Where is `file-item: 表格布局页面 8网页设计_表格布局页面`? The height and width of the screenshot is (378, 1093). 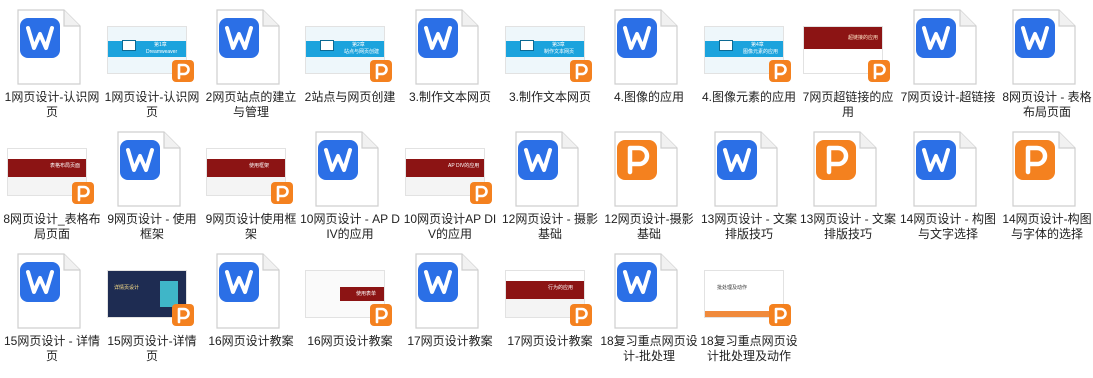 file-item: 表格布局页面 8网页设计_表格布局页面 is located at coordinates (52, 187).